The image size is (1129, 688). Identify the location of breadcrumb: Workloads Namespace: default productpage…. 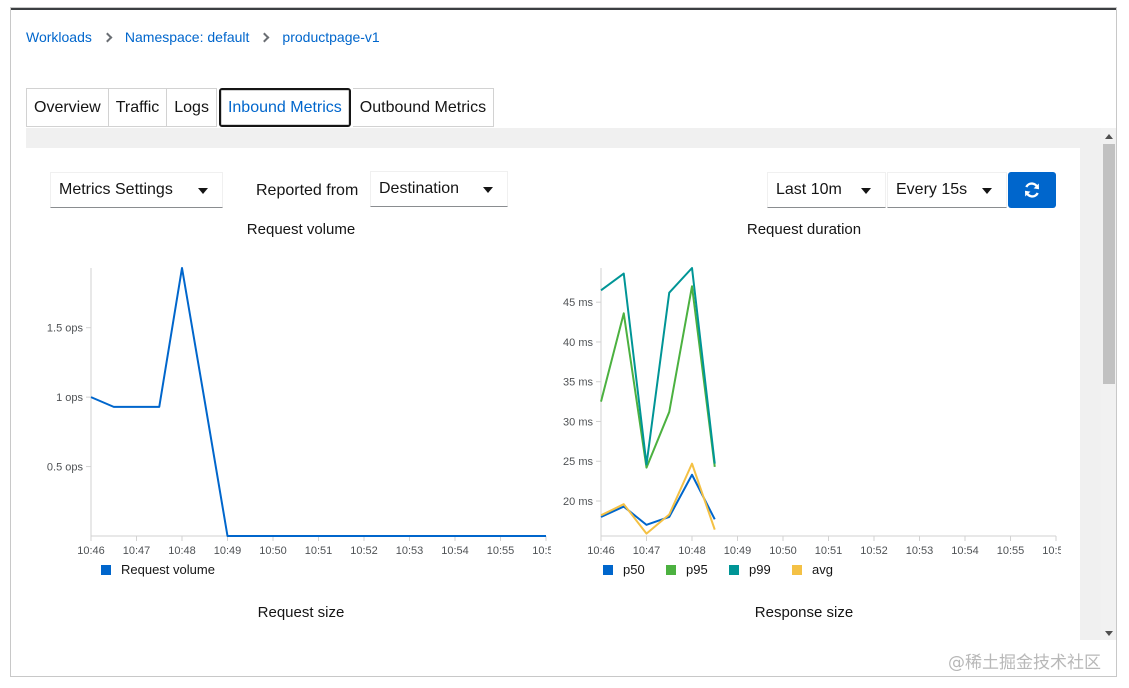
(203, 37).